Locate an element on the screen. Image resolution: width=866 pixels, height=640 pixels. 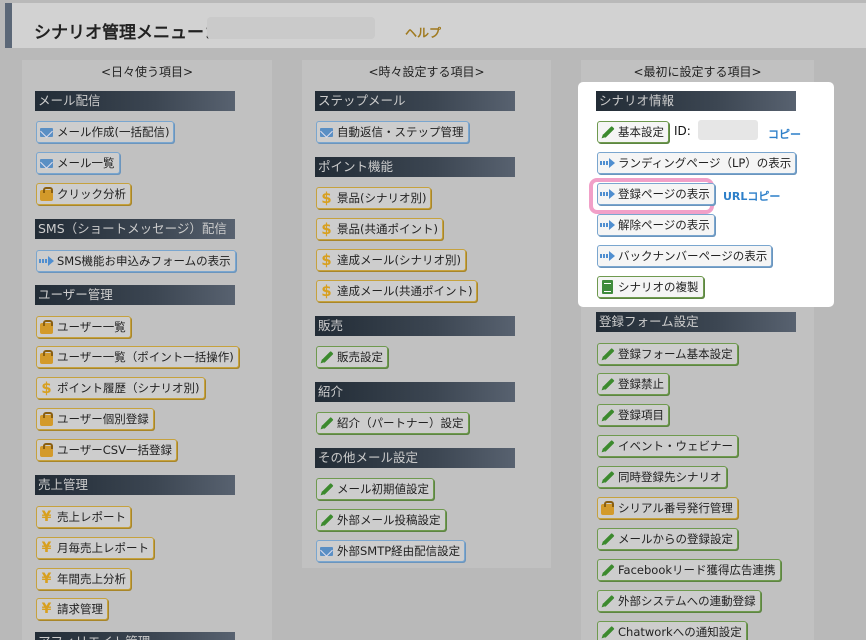
prize-scenario-button: $ 景品(シナリオ別) is located at coordinates (374, 198).